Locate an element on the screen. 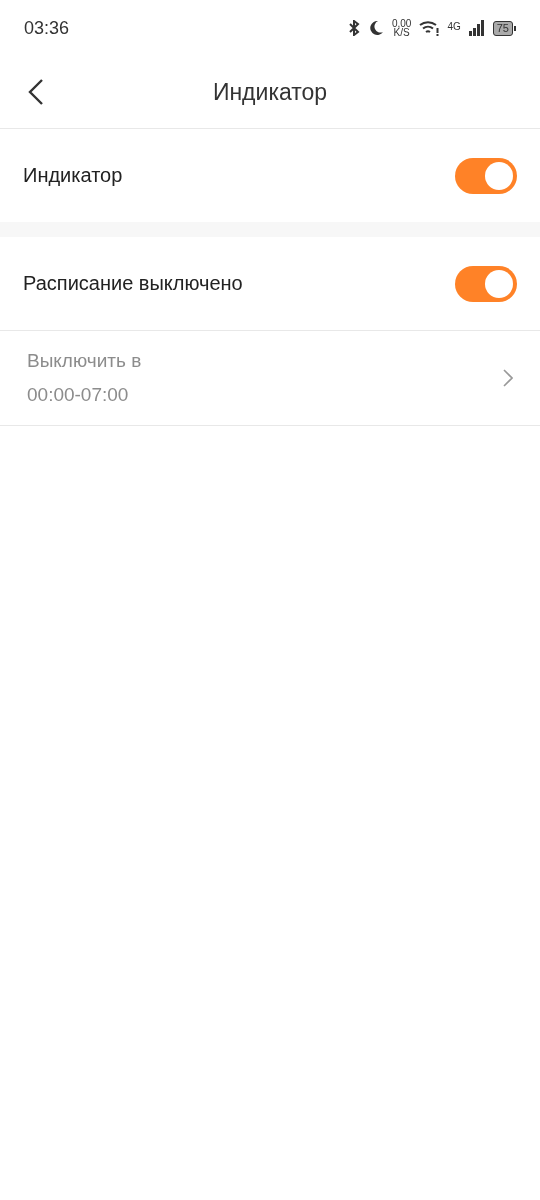 Image resolution: width=540 pixels, height=1200 pixels. time-range: 00:00-07:00 is located at coordinates (78, 395).